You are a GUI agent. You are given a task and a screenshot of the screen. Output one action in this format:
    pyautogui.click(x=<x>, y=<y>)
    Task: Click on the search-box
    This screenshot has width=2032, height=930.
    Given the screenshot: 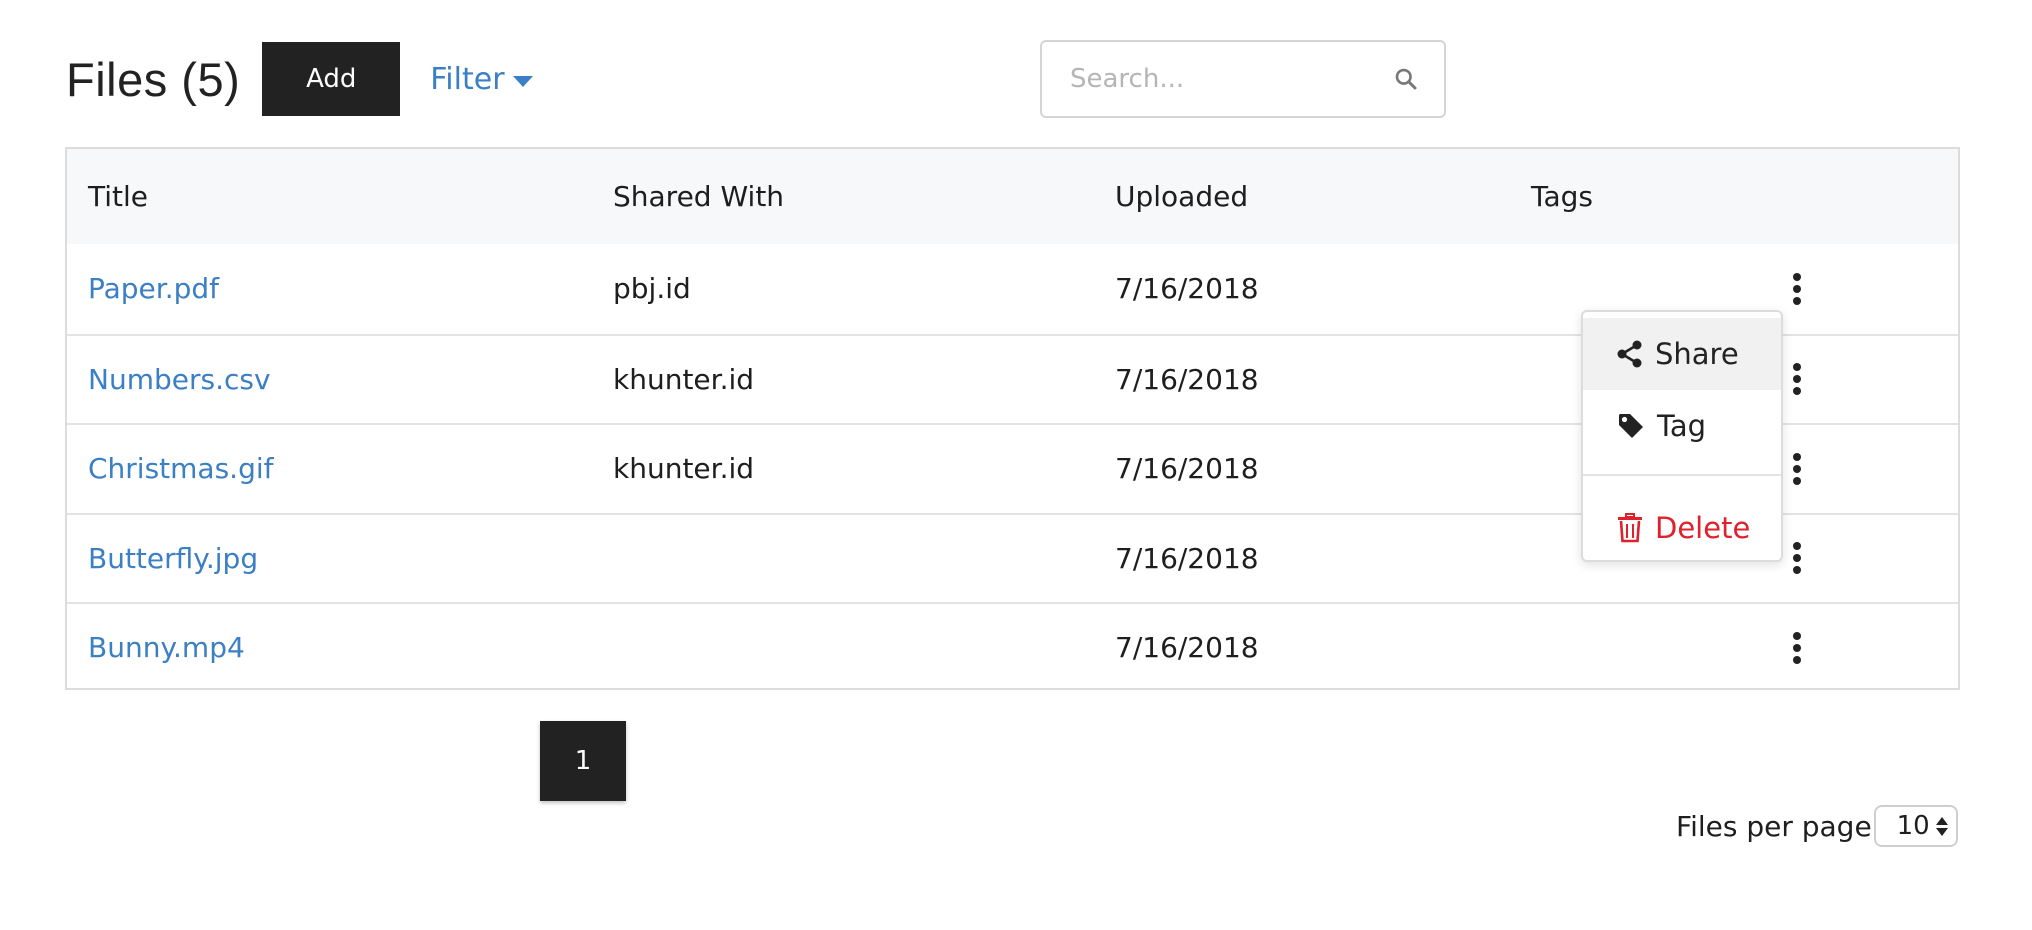 What is the action you would take?
    pyautogui.click(x=1243, y=79)
    